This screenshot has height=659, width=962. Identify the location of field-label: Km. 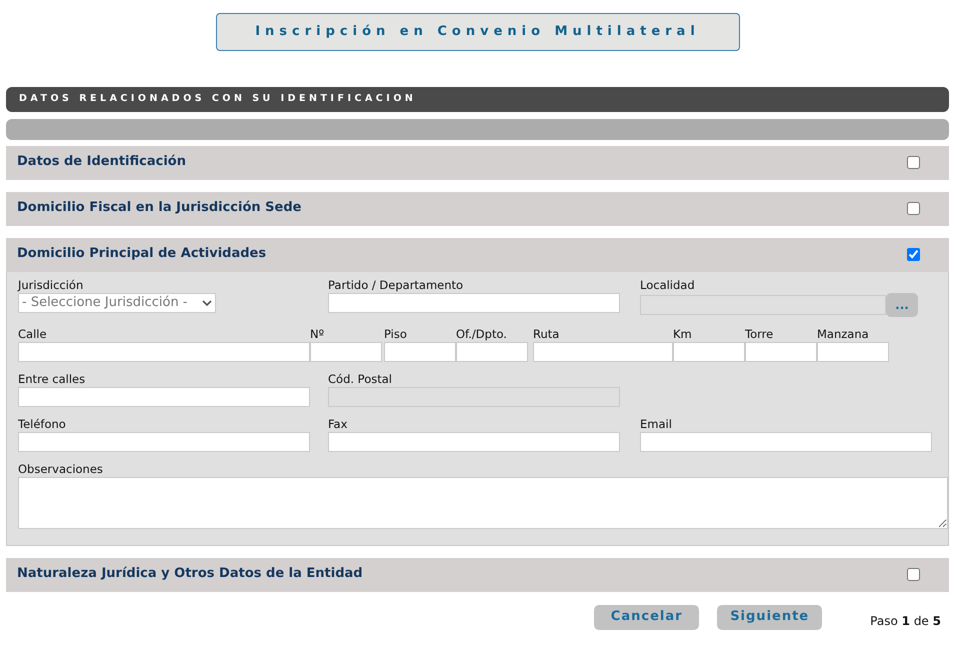
(683, 334).